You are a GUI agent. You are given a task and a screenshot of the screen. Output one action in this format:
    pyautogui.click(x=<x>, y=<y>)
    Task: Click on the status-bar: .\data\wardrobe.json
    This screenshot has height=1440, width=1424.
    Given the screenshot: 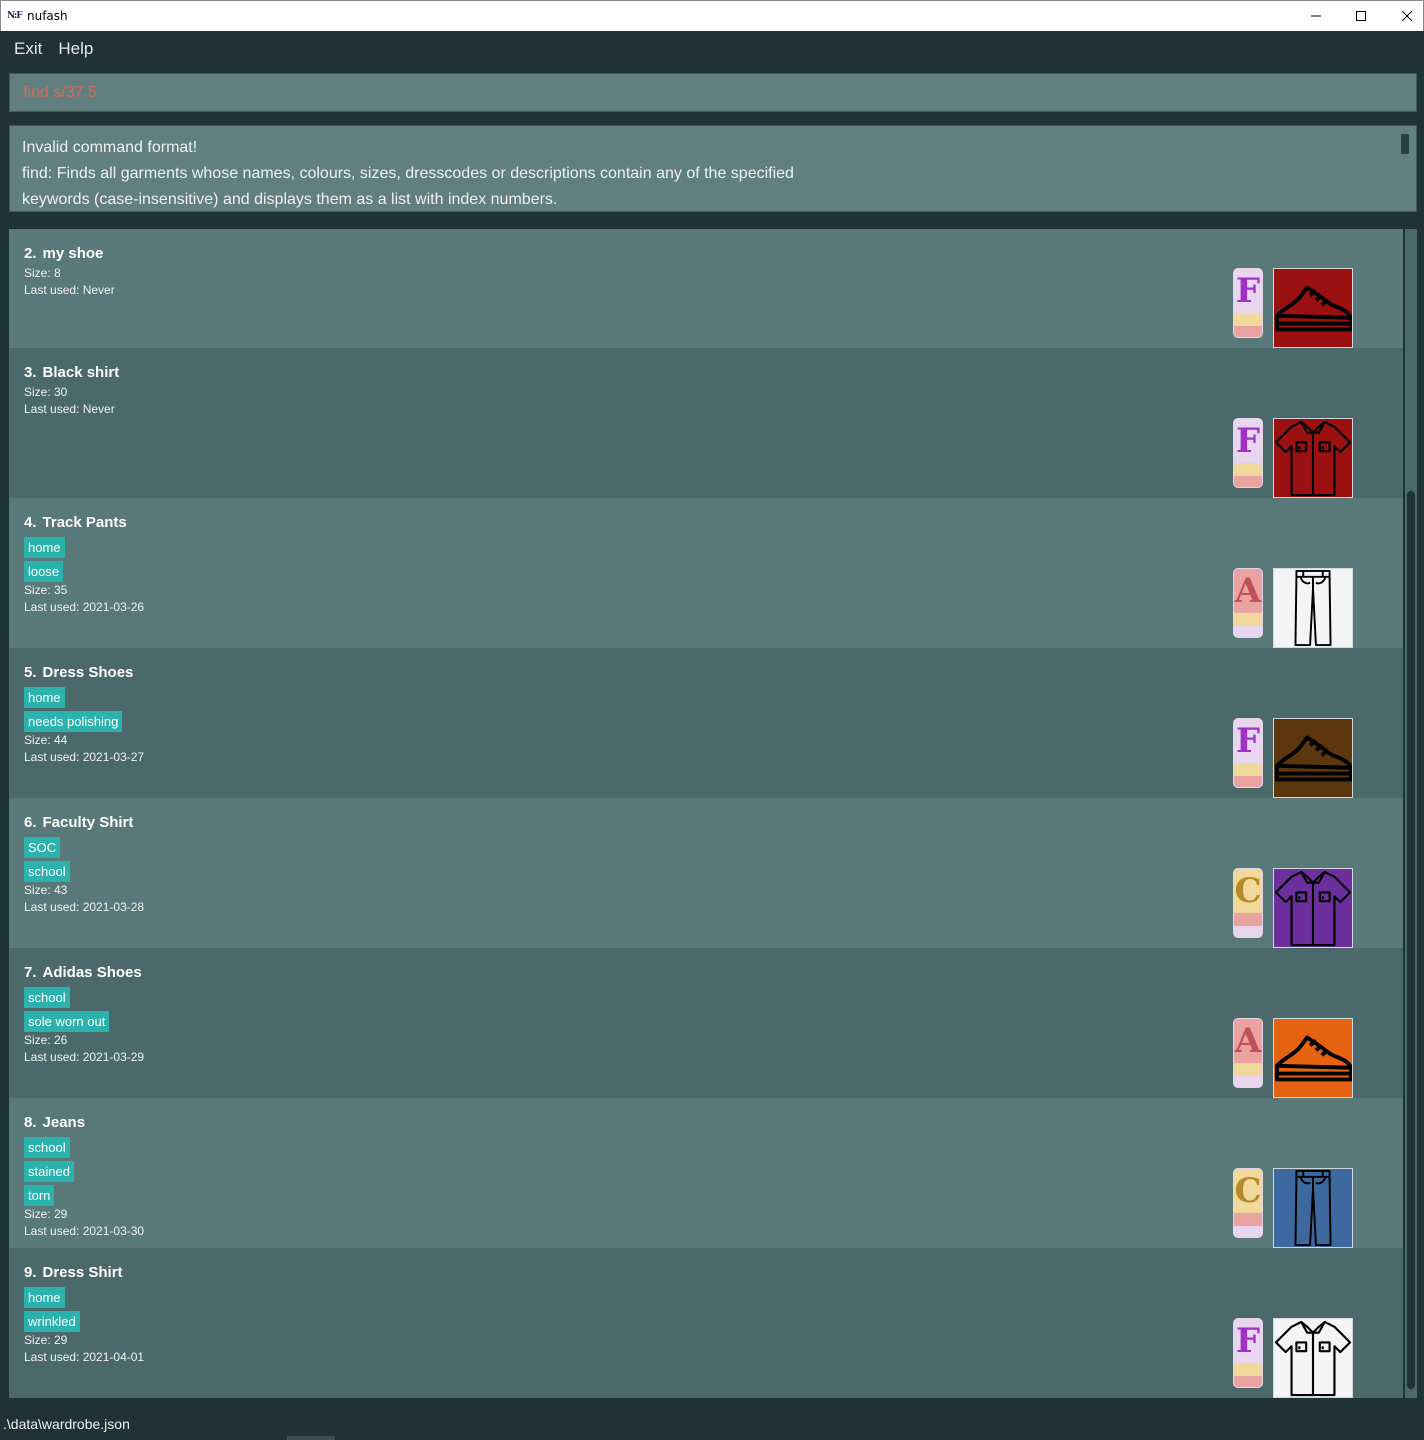 What is the action you would take?
    pyautogui.click(x=712, y=1424)
    